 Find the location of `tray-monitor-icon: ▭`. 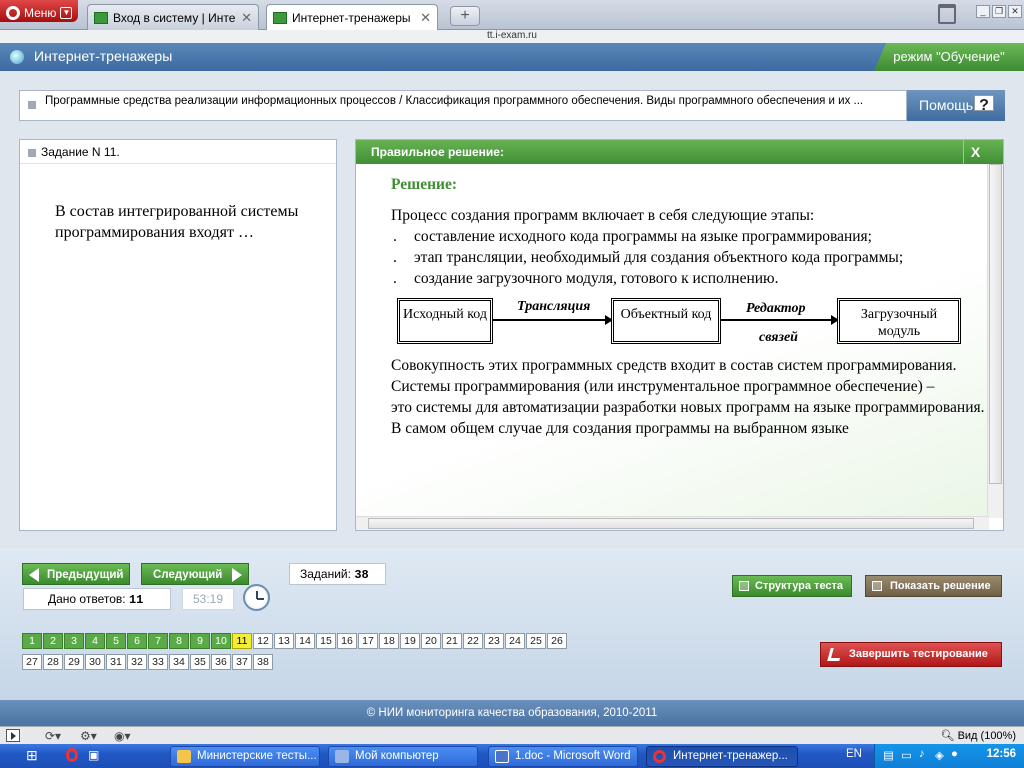

tray-monitor-icon: ▭ is located at coordinates (906, 755).